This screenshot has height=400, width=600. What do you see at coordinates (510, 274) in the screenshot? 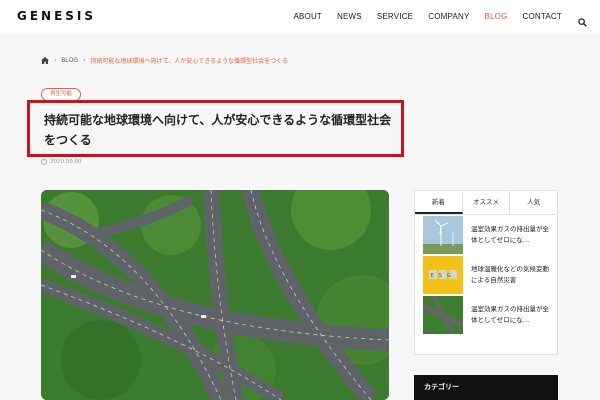
I see `post-title: 地球温暖化などの気候変動による自然災害` at bounding box center [510, 274].